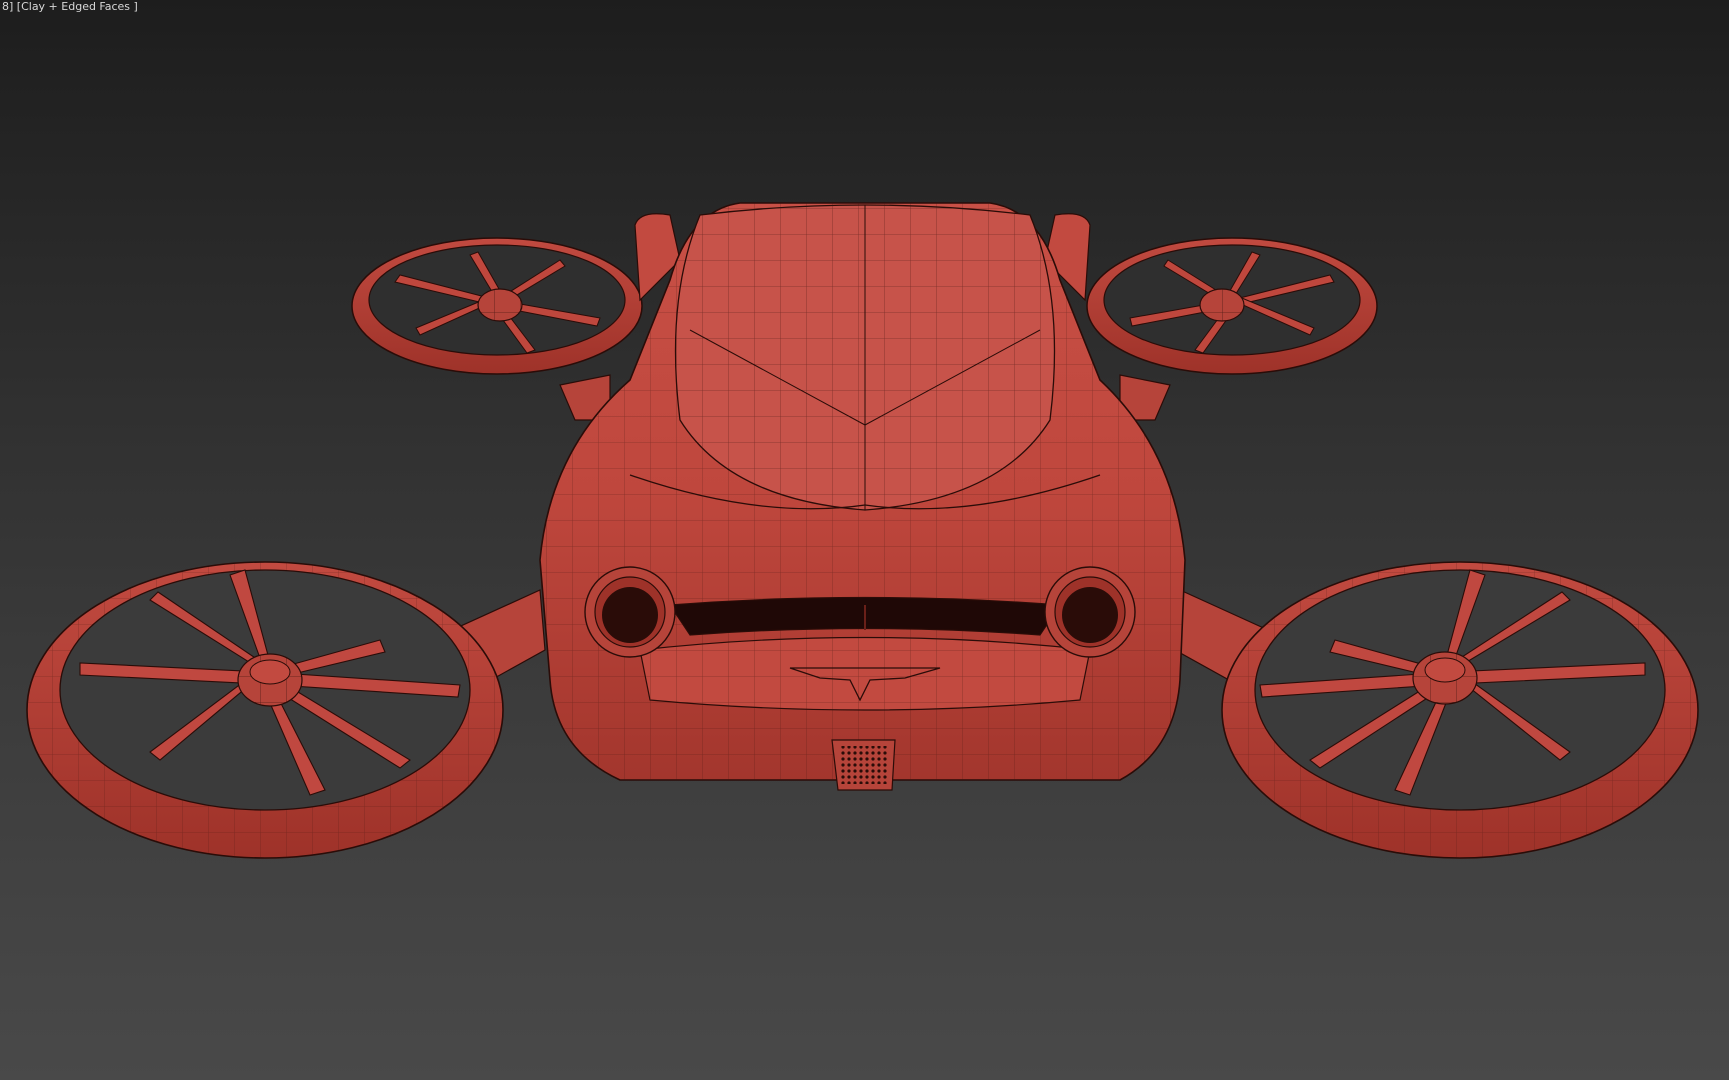  Describe the element at coordinates (497, 306) in the screenshot. I see `rear-left-rotor` at that location.